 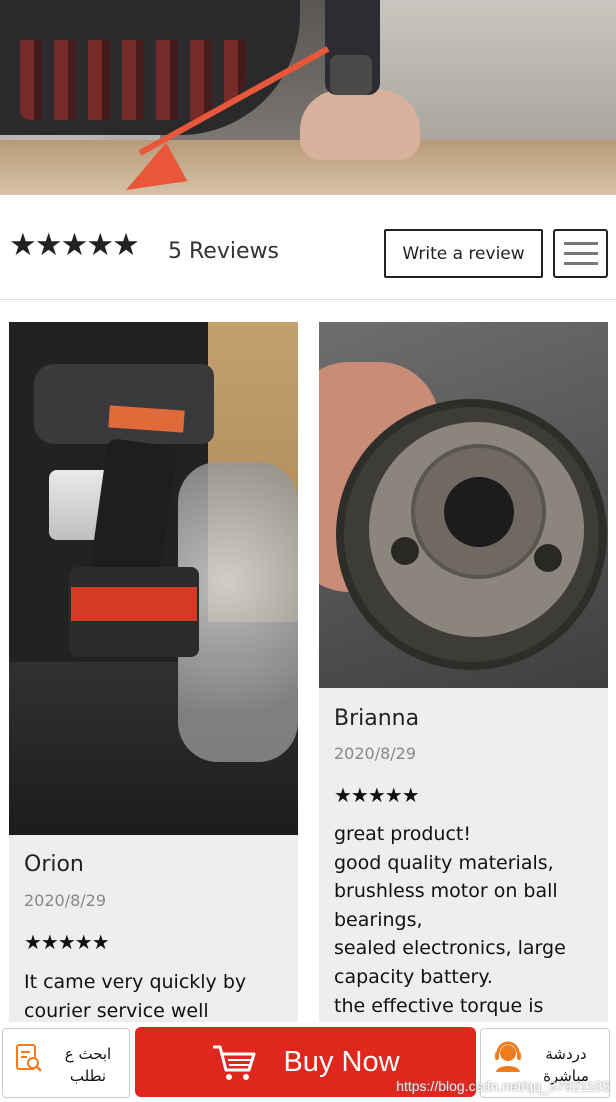 What do you see at coordinates (503, 1086) in the screenshot?
I see `watermark: https://blog.csdn.net/qq_37921105` at bounding box center [503, 1086].